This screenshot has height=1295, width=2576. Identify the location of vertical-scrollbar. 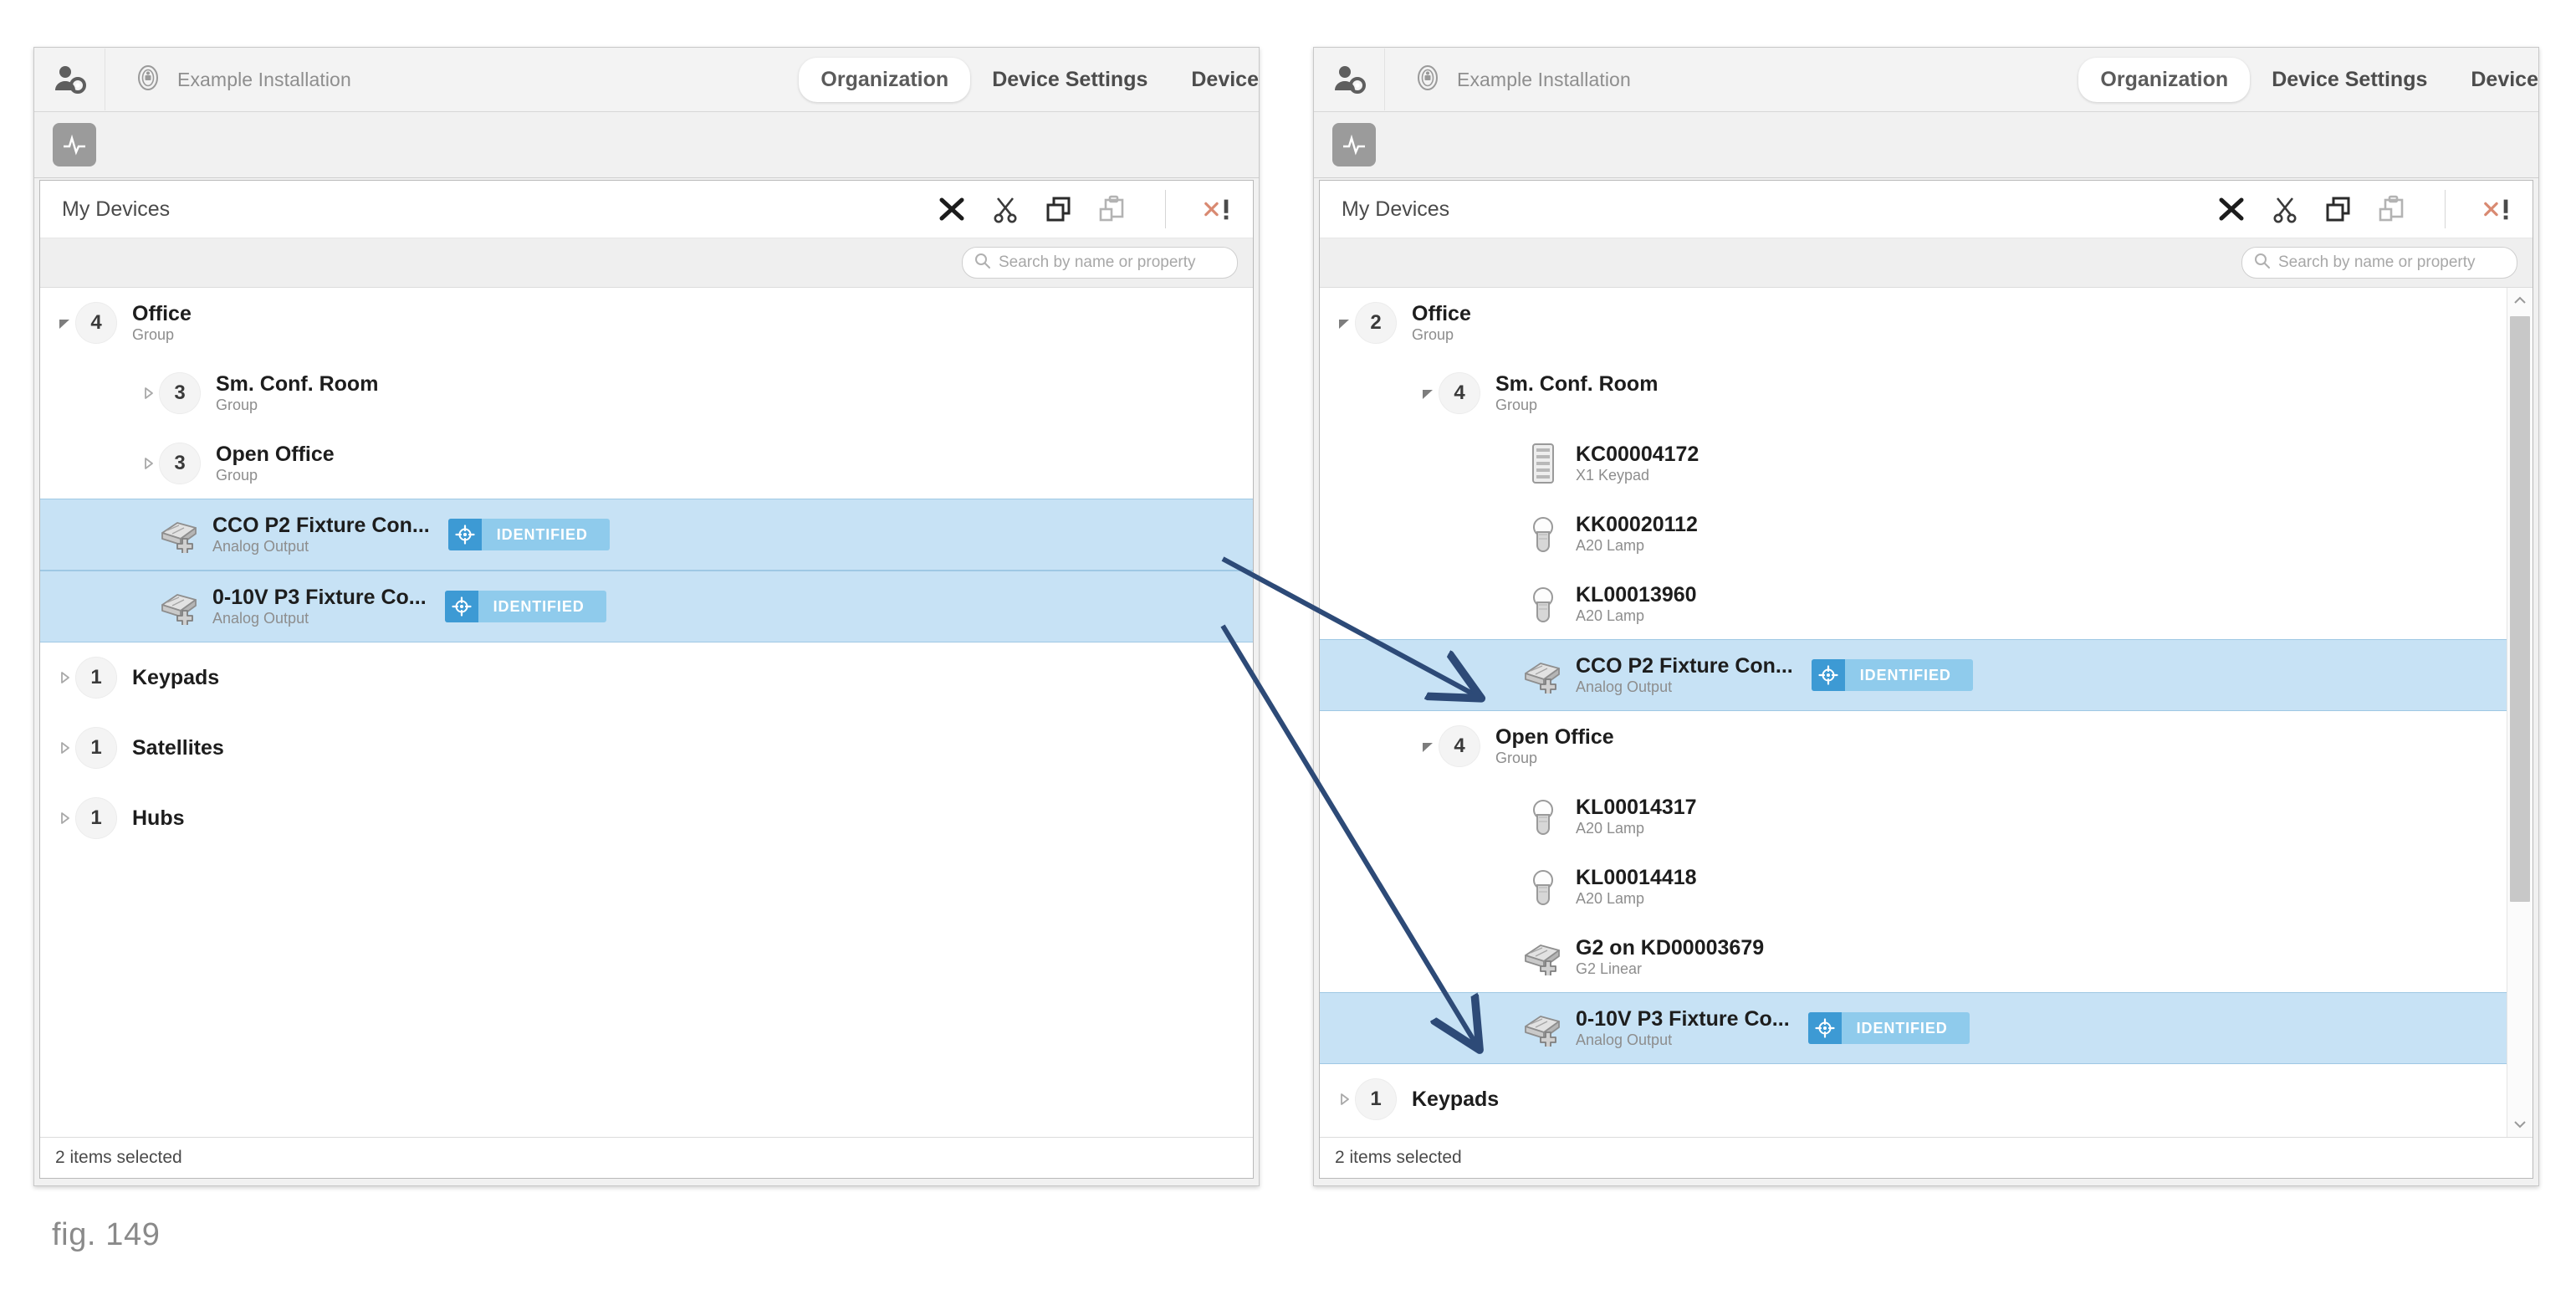
(2520, 712).